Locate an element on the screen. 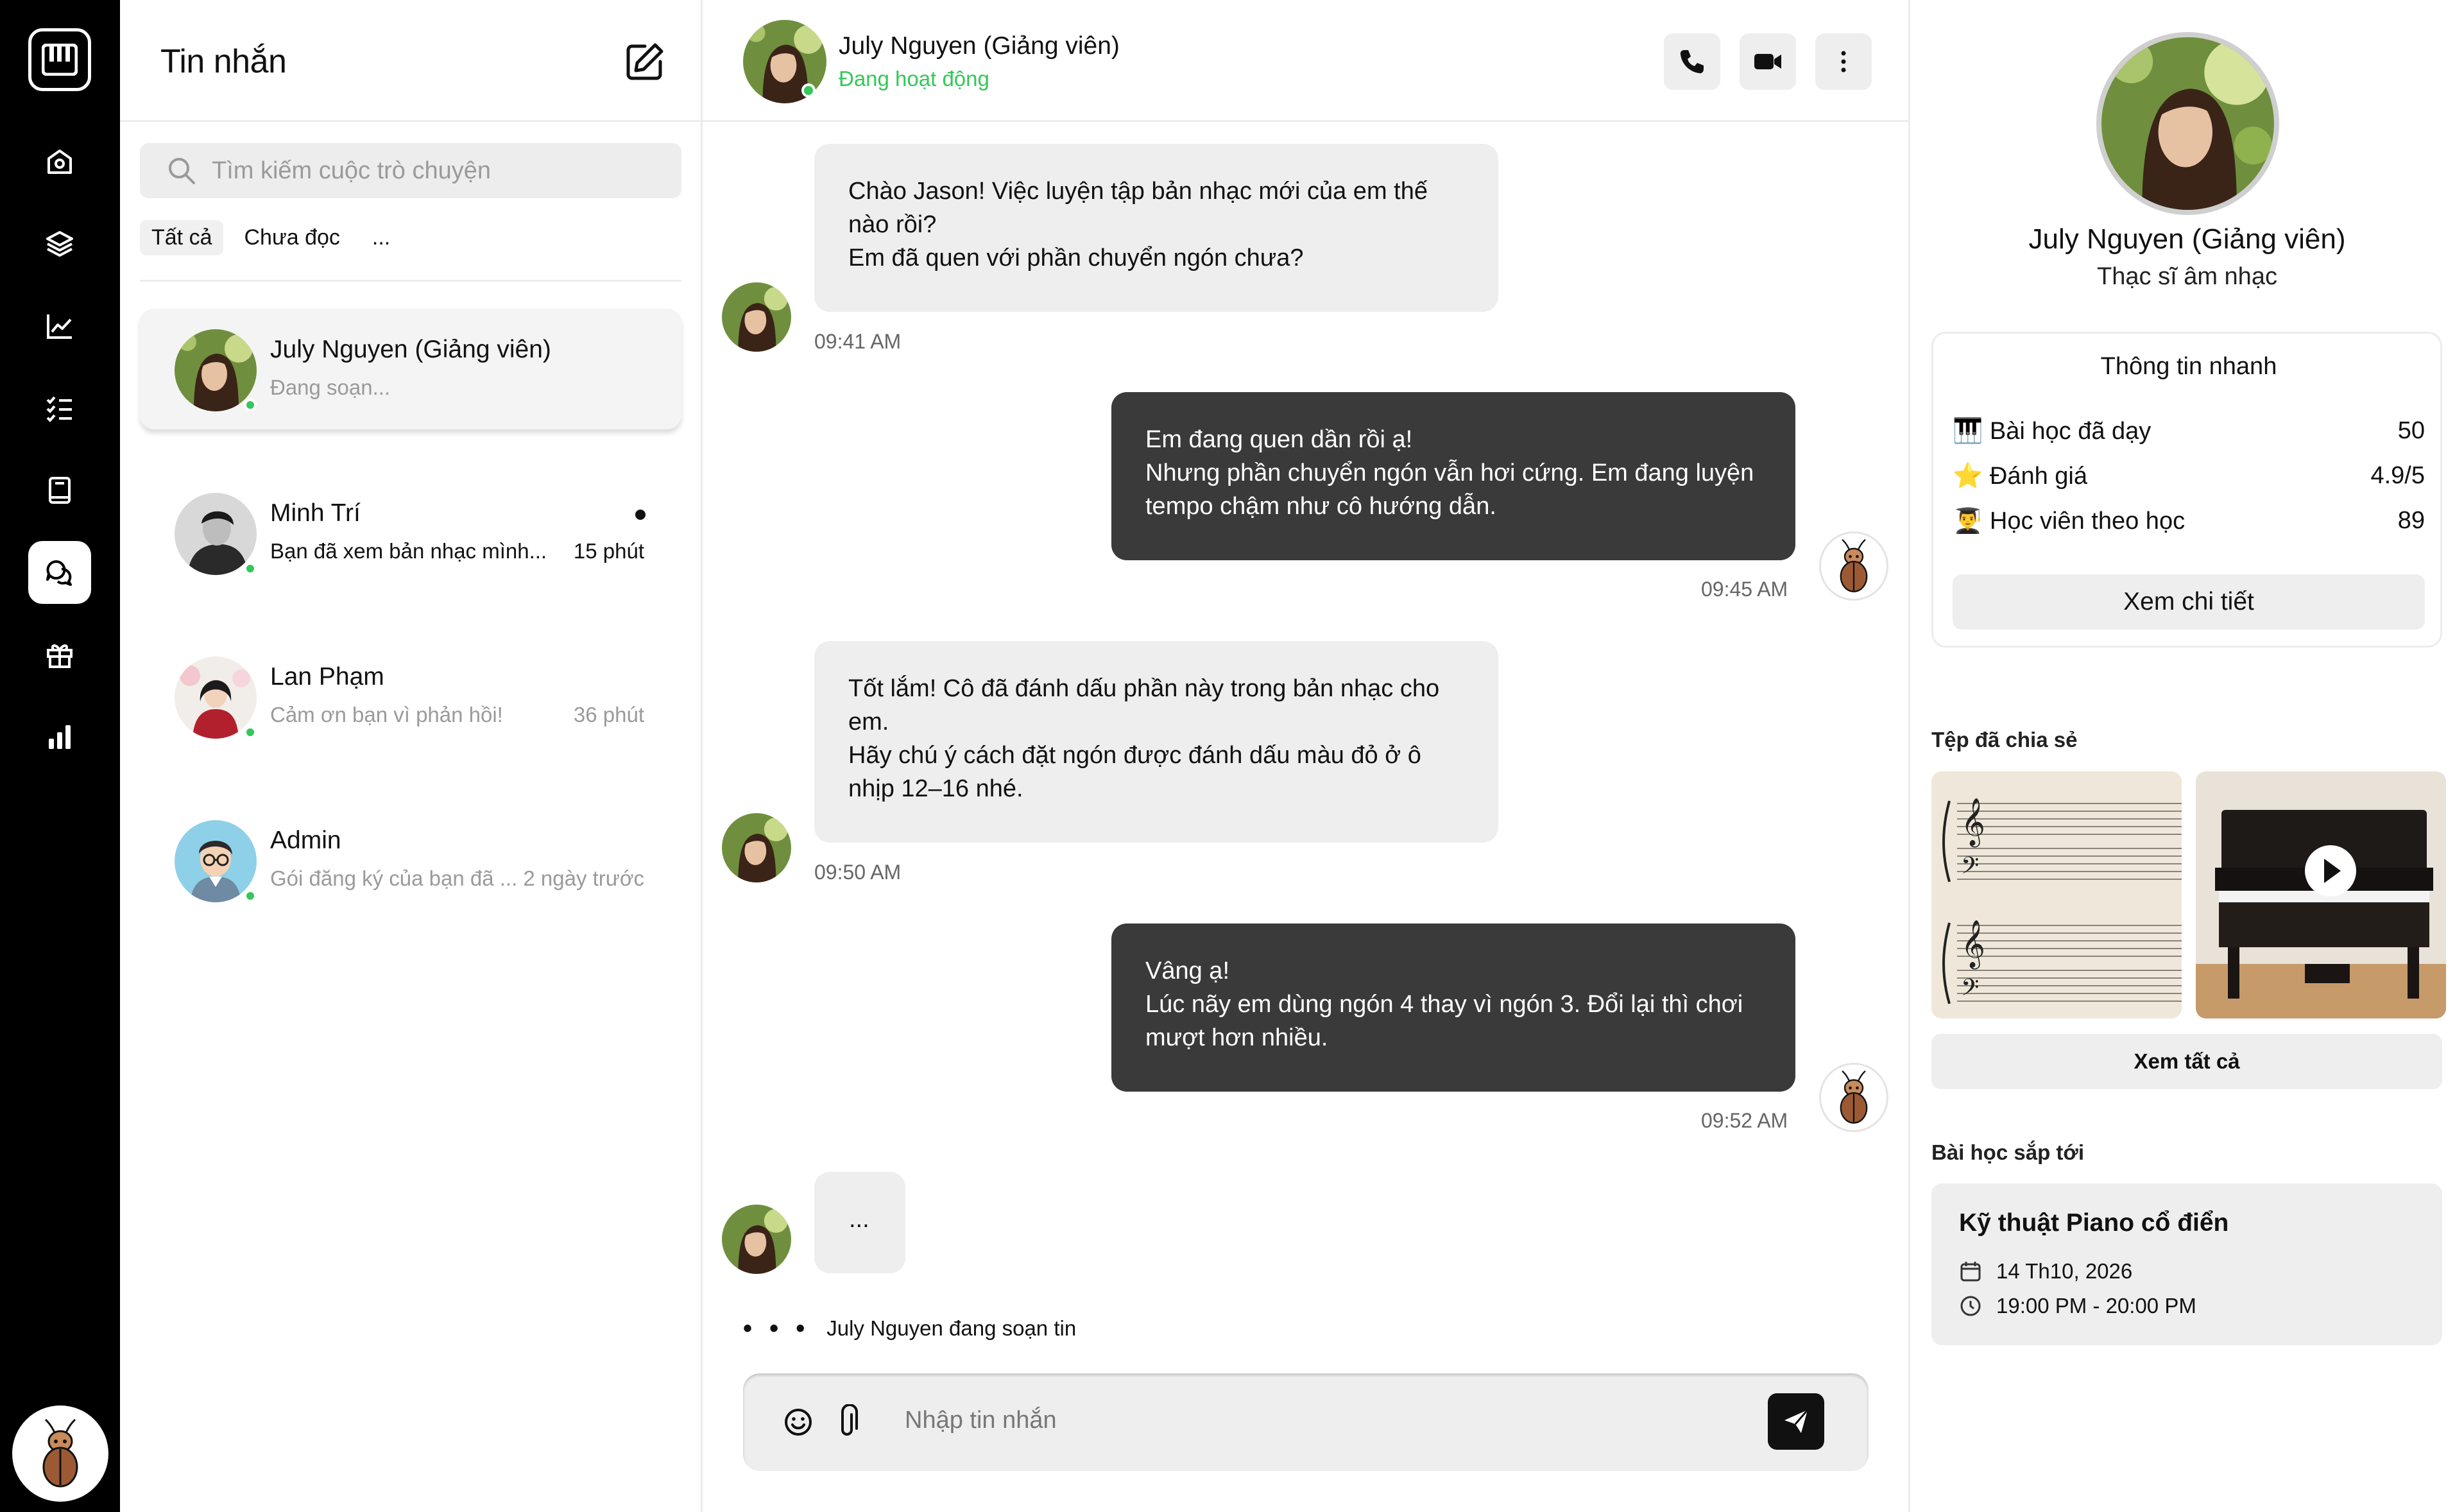 Image resolution: width=2464 pixels, height=1512 pixels. lesson-date-row: 14 Th10, 2026 is located at coordinates (2046, 1271).